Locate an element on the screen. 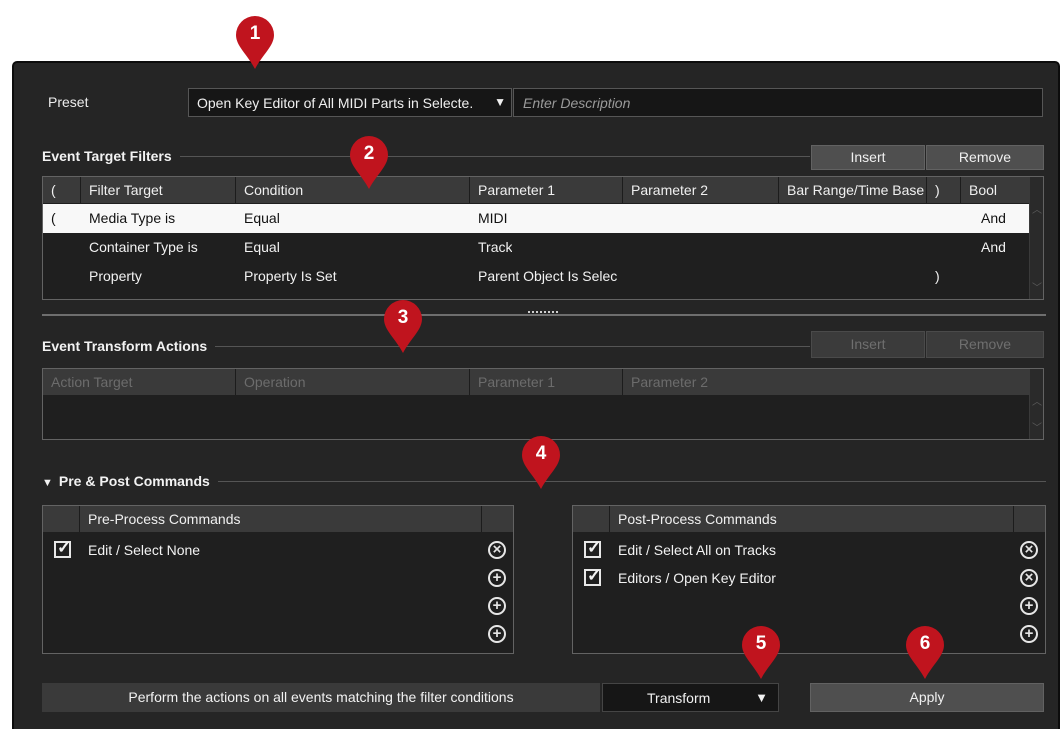 The width and height of the screenshot is (1064, 729). actions-insert-button: Insert is located at coordinates (868, 344).